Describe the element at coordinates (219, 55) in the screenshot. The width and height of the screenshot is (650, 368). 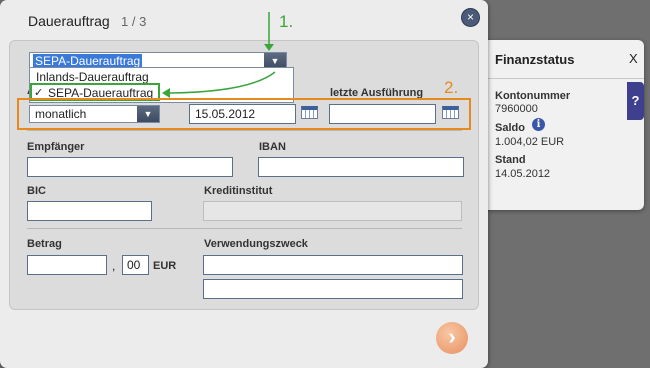
I see `annotation-arrows` at that location.